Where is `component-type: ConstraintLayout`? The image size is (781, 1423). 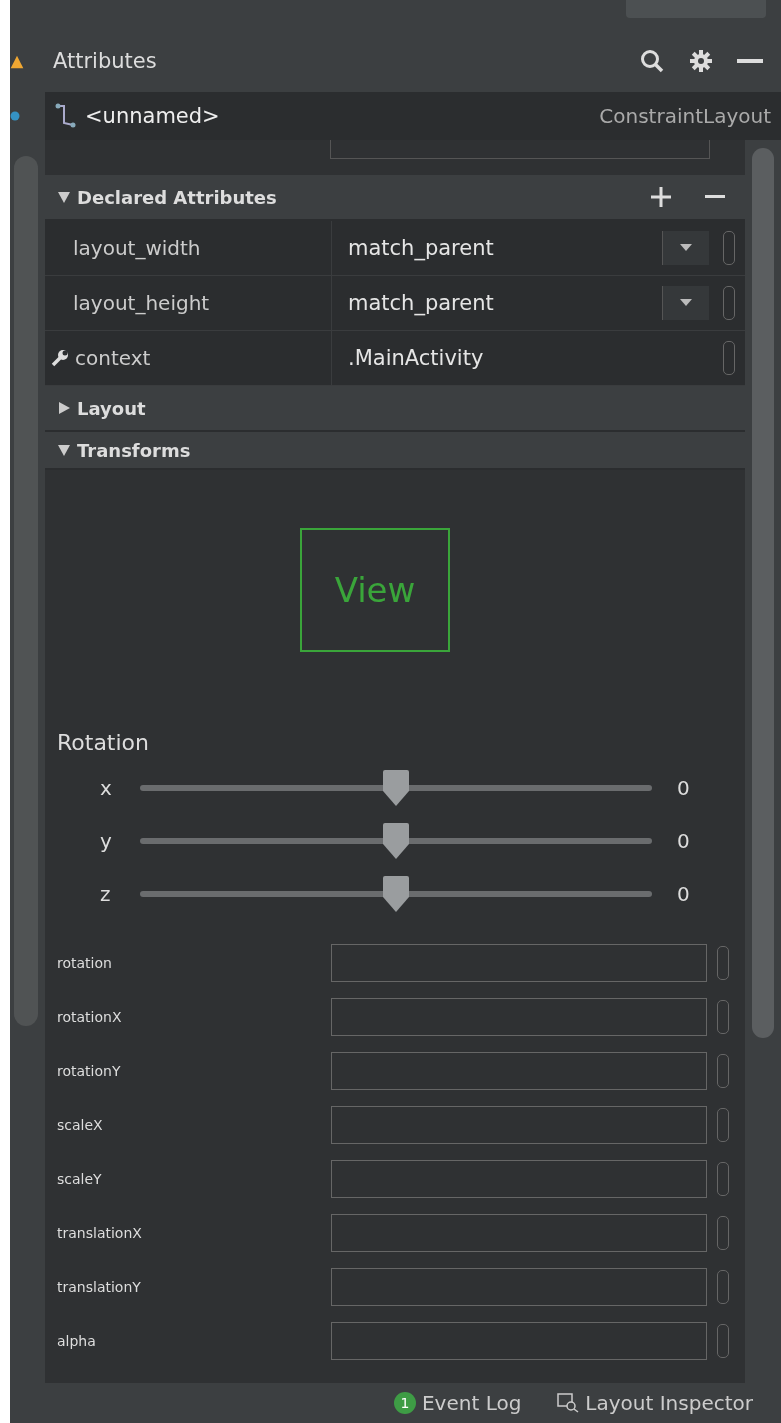
component-type: ConstraintLayout is located at coordinates (685, 116).